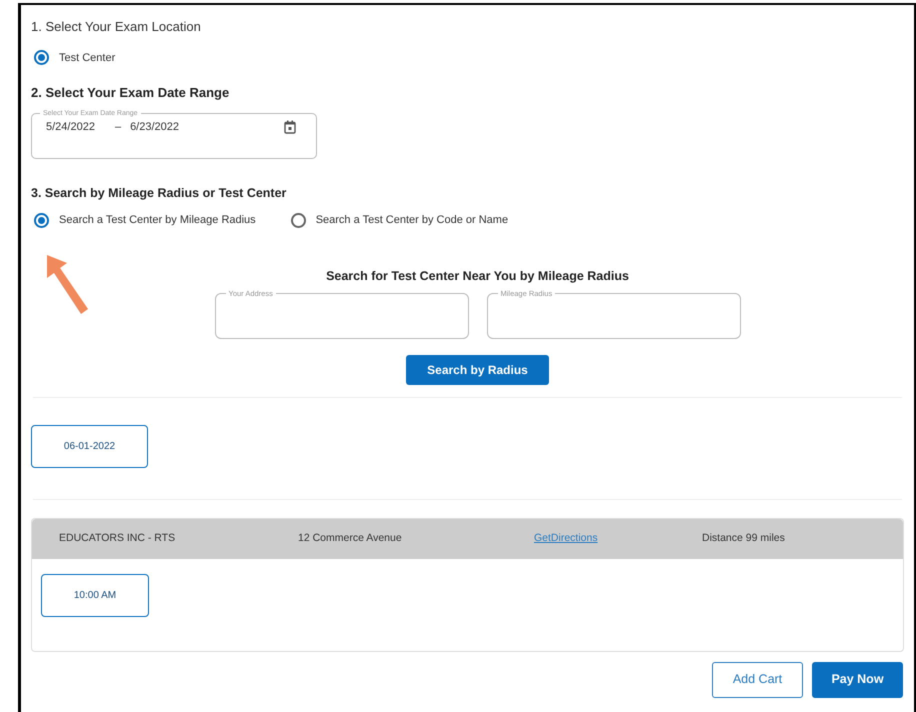  What do you see at coordinates (130, 93) in the screenshot?
I see `section-heading: 2. Select Your Exam Date Range` at bounding box center [130, 93].